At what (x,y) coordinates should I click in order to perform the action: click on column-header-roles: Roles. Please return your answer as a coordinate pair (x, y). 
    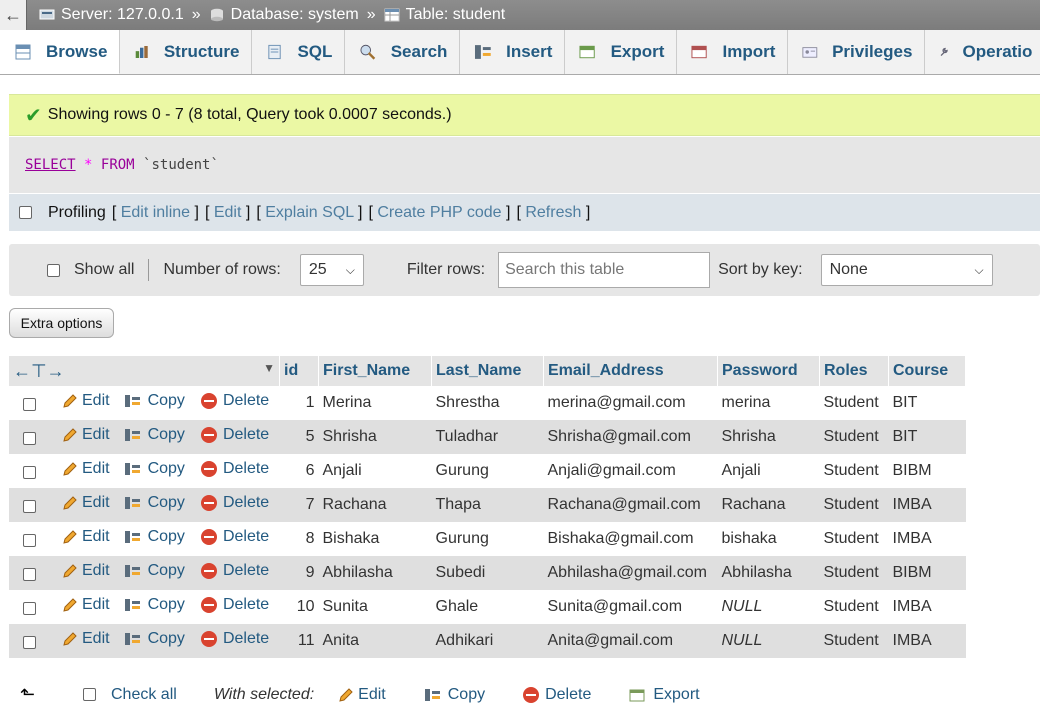
    Looking at the image, I should click on (854, 371).